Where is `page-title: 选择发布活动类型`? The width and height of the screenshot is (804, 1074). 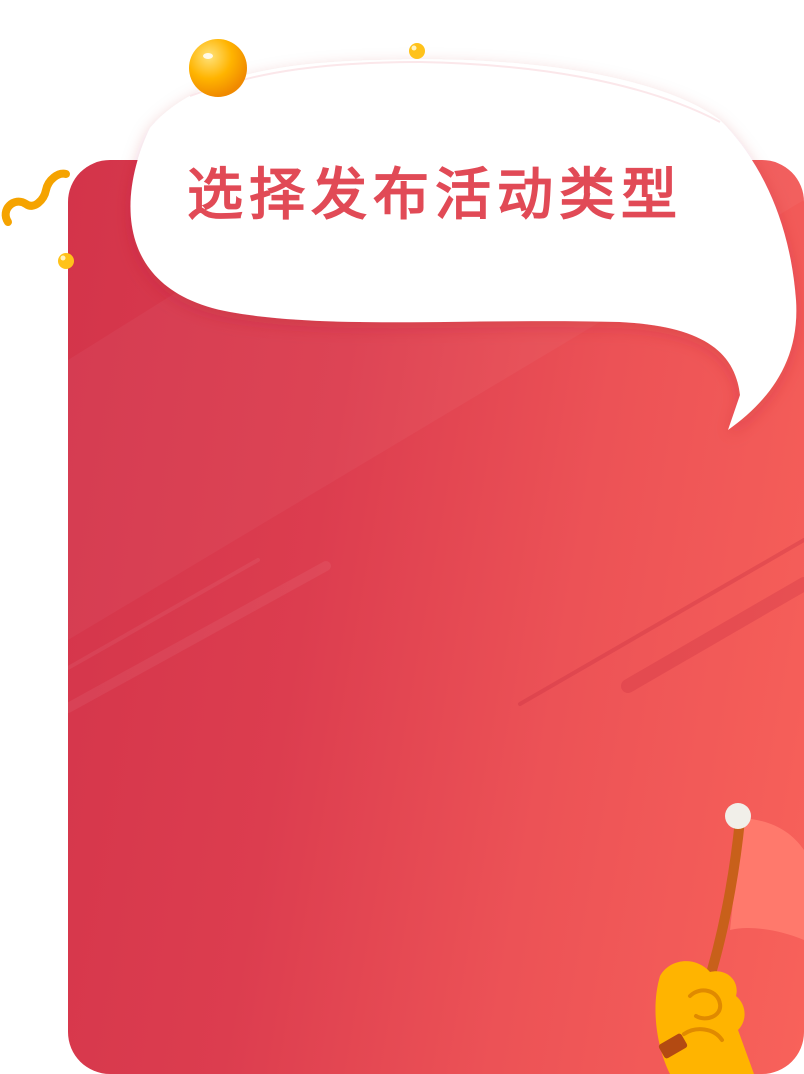
page-title: 选择发布活动类型 is located at coordinates (435, 195).